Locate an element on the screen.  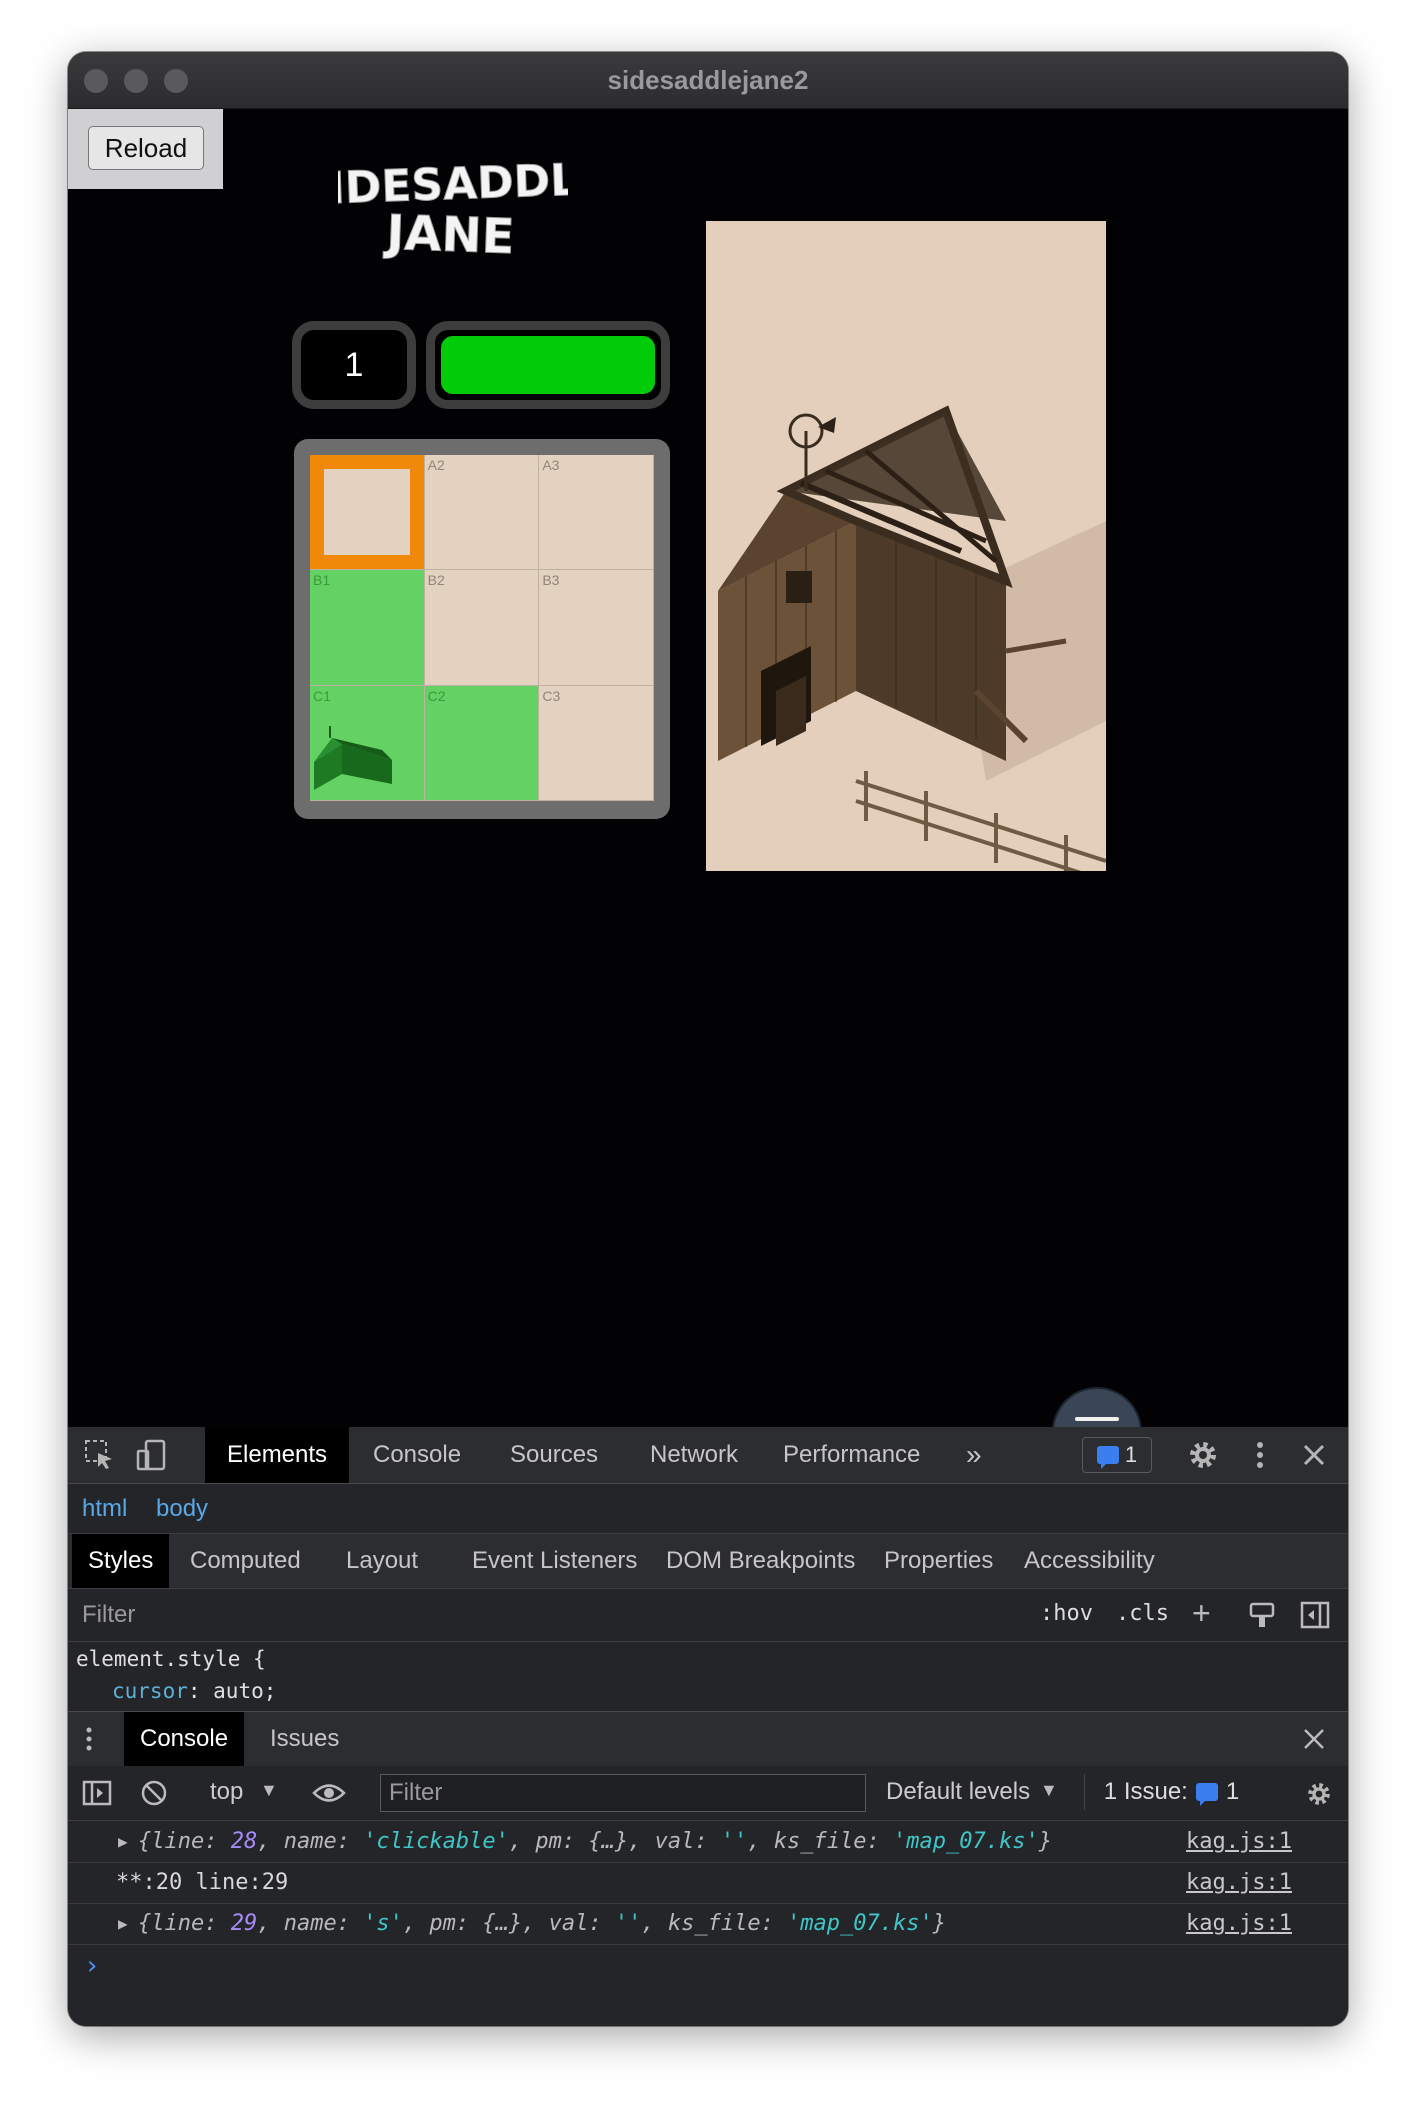
tab-network: Network is located at coordinates (694, 1455).